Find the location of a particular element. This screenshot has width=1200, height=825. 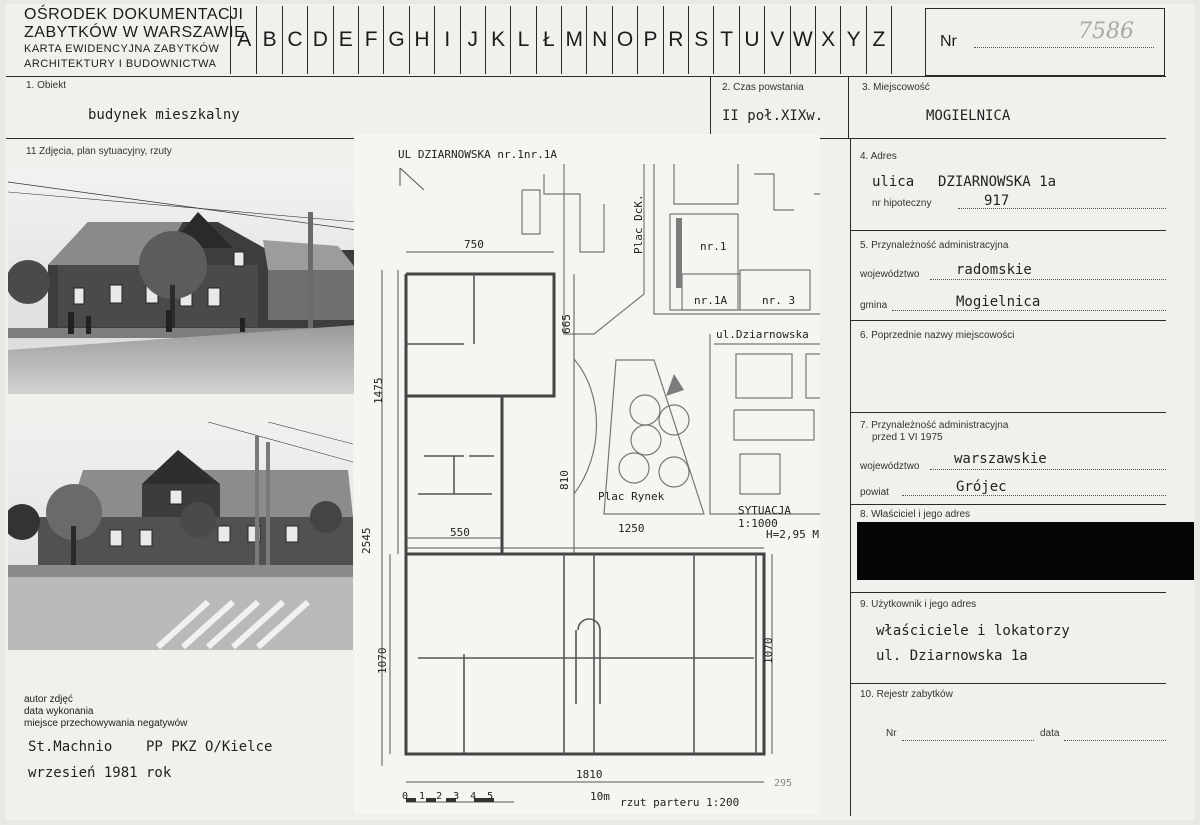

alphabet-letter: P is located at coordinates (651, 40).